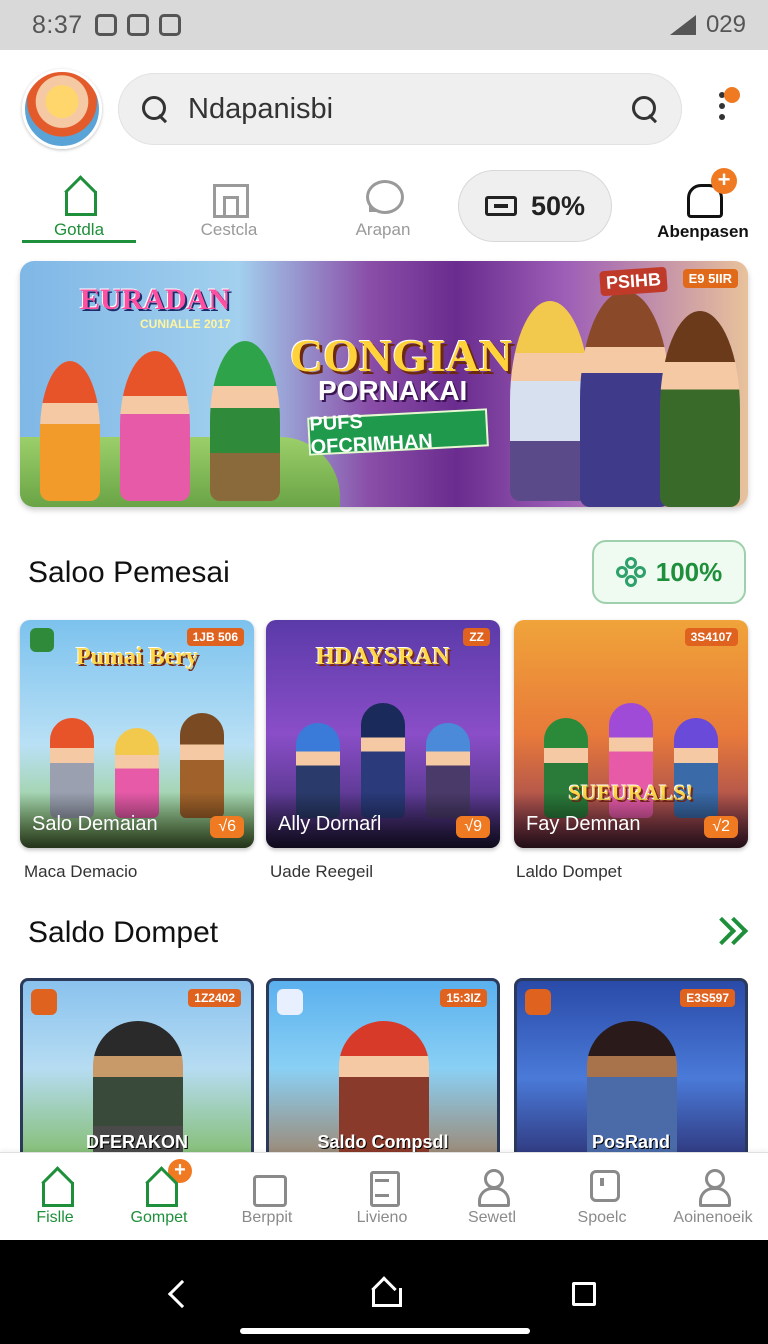  I want to click on tab-store: Cestcla, so click(229, 204).